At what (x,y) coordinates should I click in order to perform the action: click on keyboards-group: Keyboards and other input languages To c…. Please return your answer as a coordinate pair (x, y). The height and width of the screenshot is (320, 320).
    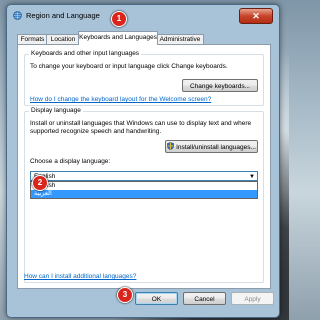
    Looking at the image, I should click on (144, 78).